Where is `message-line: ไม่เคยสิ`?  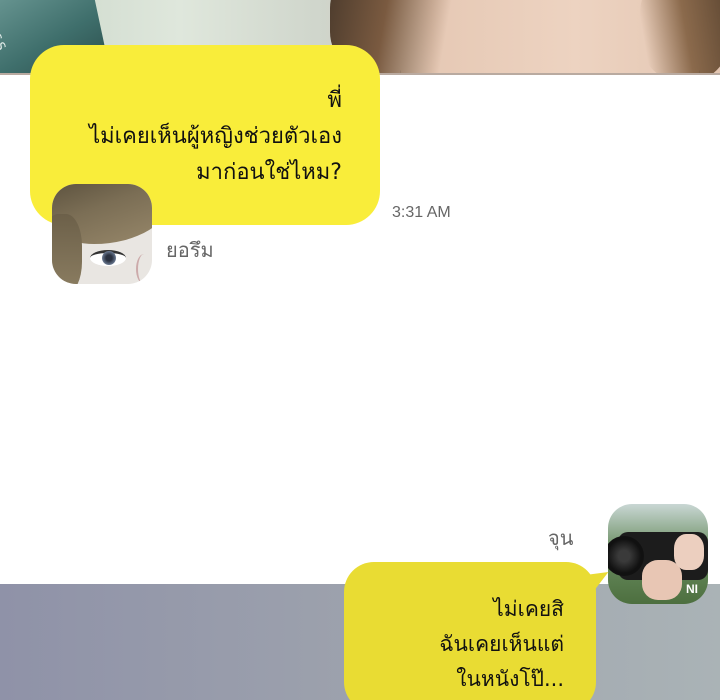 message-line: ไม่เคยสิ is located at coordinates (528, 609).